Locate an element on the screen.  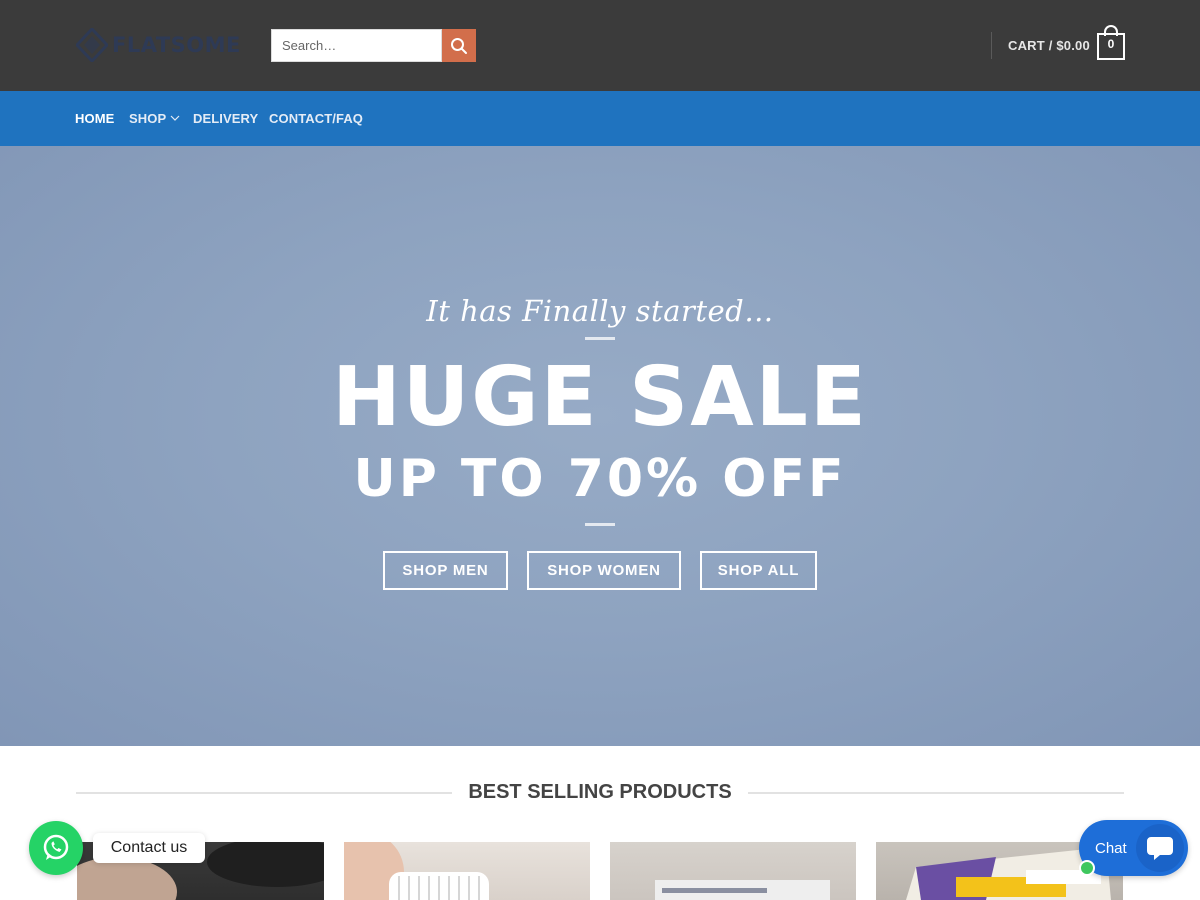
search-button is located at coordinates (459, 45).